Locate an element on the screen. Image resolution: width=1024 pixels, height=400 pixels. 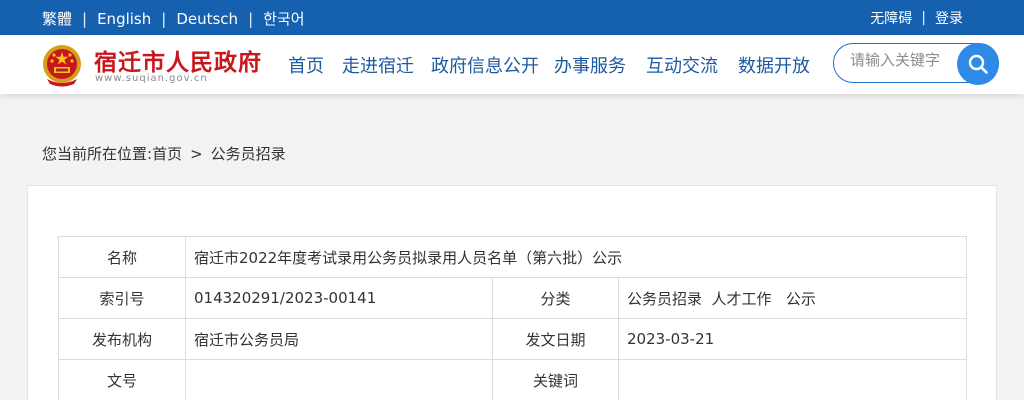
category-label: 分类 is located at coordinates (555, 298).